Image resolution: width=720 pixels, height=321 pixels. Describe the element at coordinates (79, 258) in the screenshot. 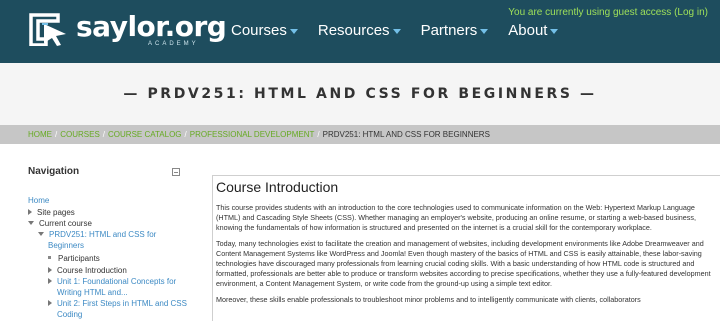

I see `nav-tree-participants-label: Participants` at that location.